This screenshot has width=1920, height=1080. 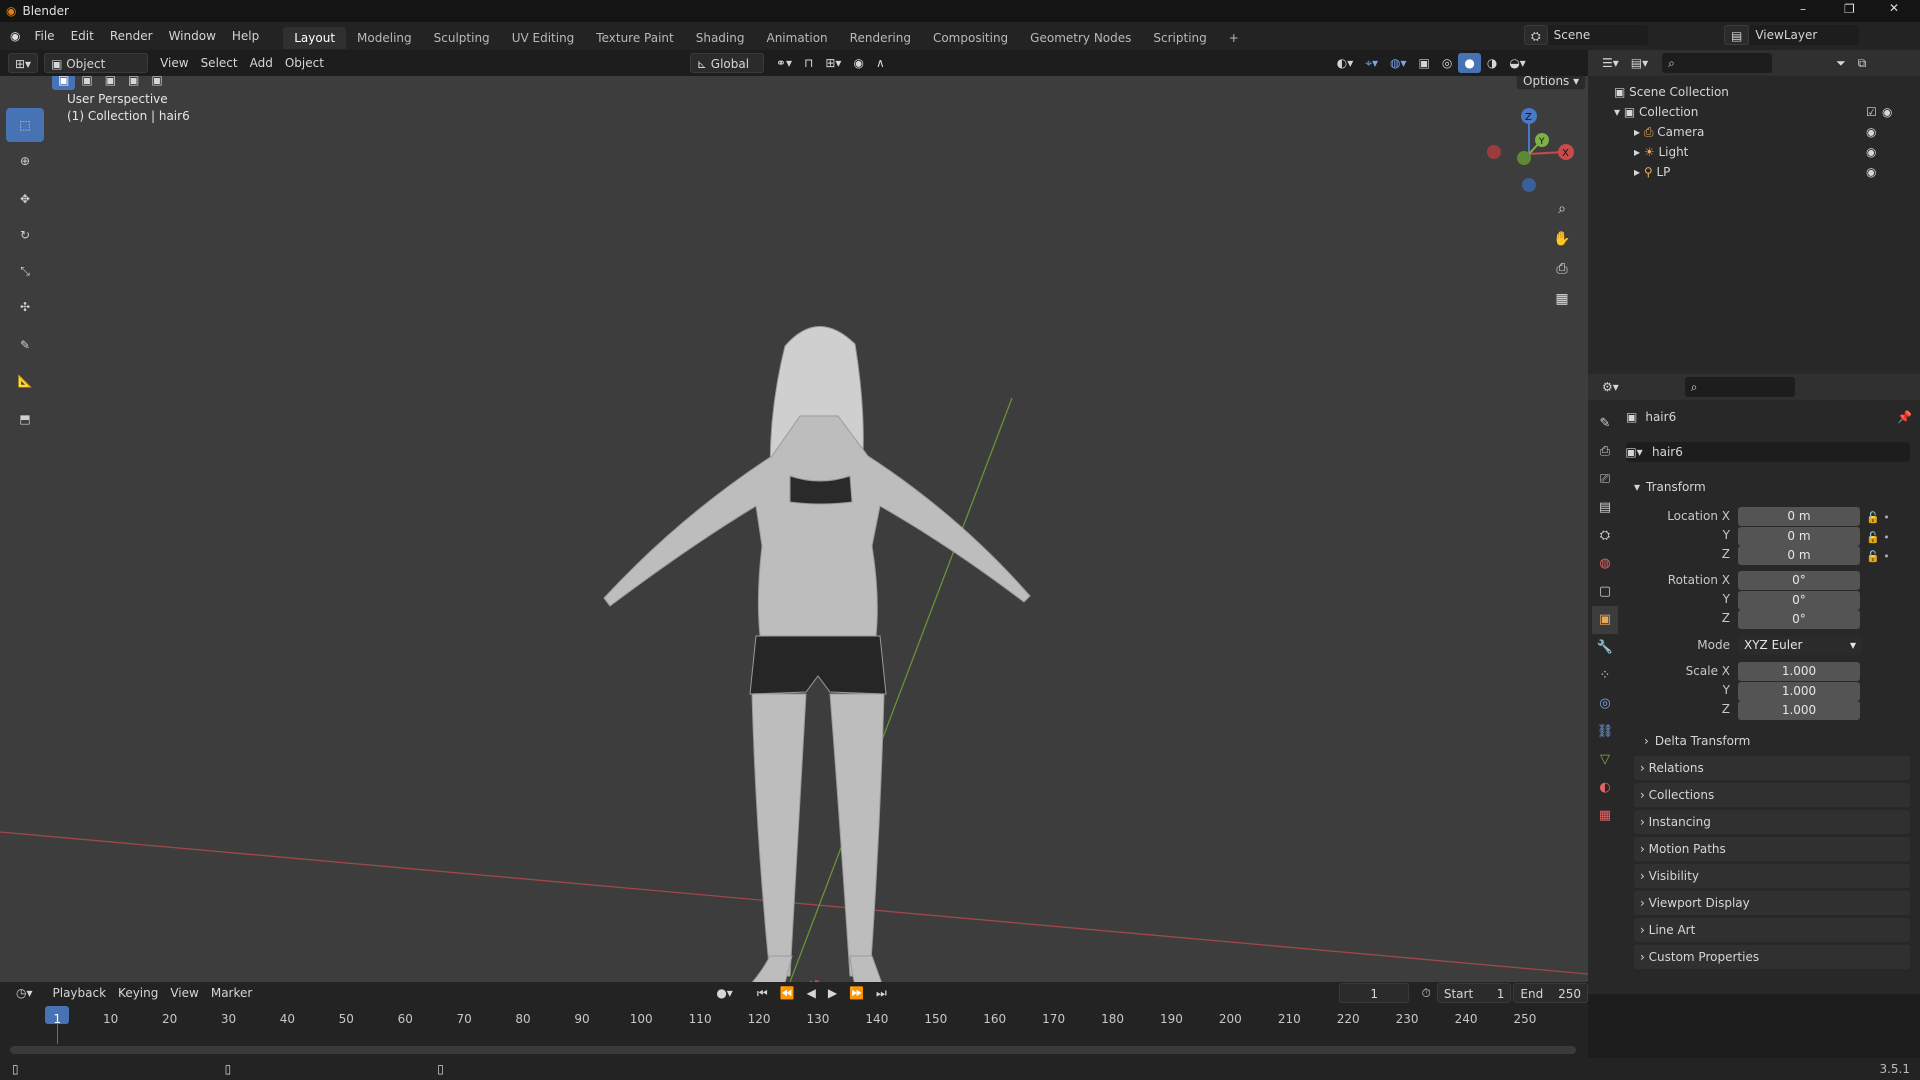 What do you see at coordinates (1605, 620) in the screenshot?
I see `object-tab-icon: ▣` at bounding box center [1605, 620].